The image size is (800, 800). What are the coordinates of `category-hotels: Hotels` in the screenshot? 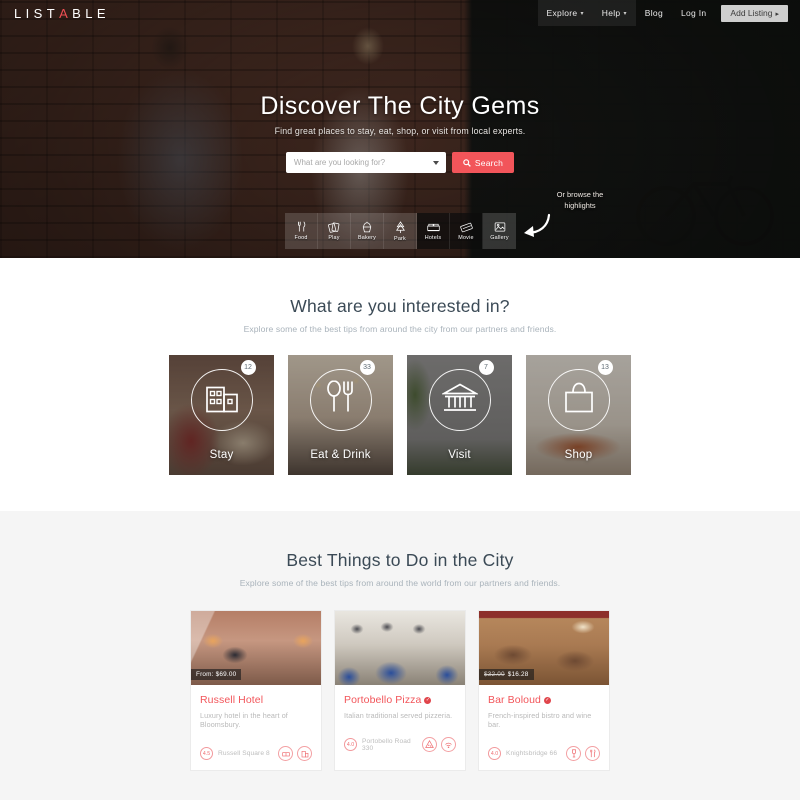 It's located at (433, 231).